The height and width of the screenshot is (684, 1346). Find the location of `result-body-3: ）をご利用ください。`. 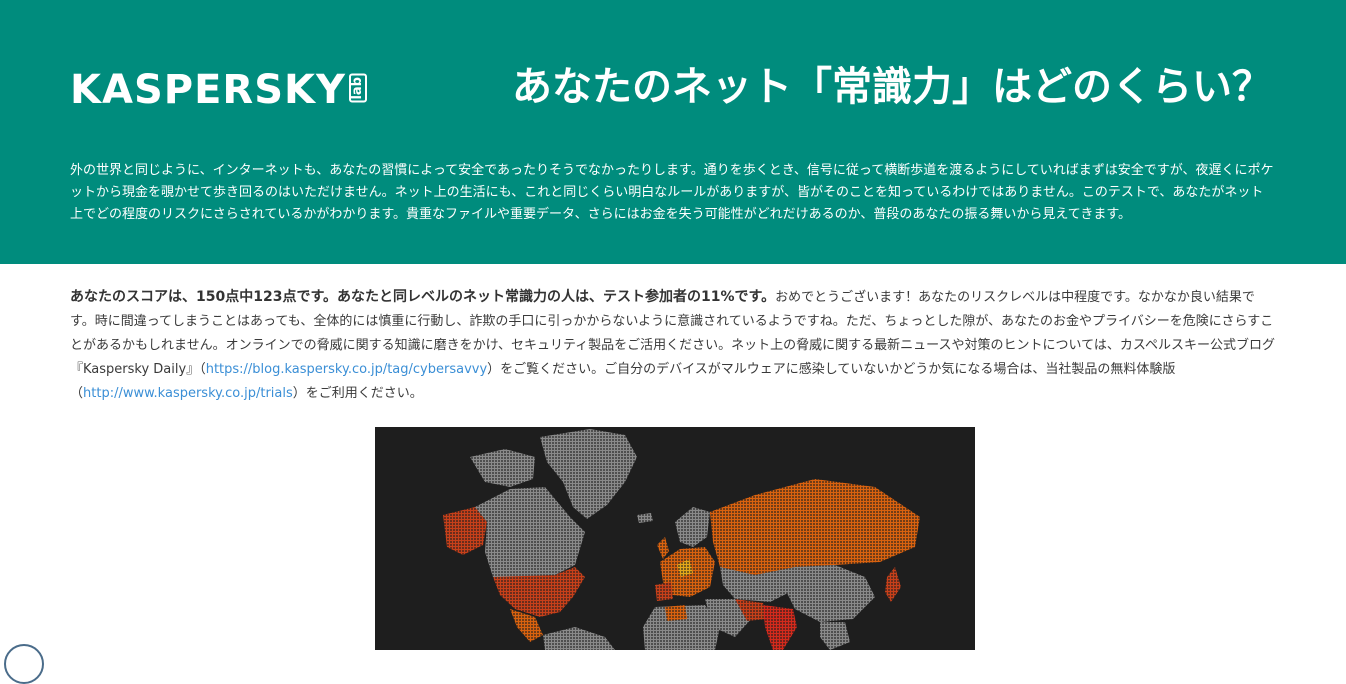

result-body-3: ）をご利用ください。 is located at coordinates (357, 393).